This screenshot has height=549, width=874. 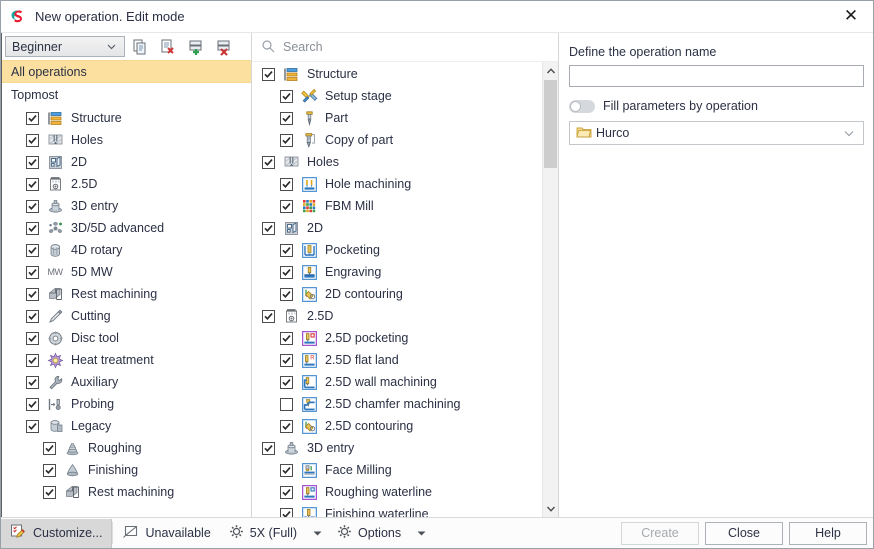 I want to click on tree-item: Cutting, so click(x=126, y=316).